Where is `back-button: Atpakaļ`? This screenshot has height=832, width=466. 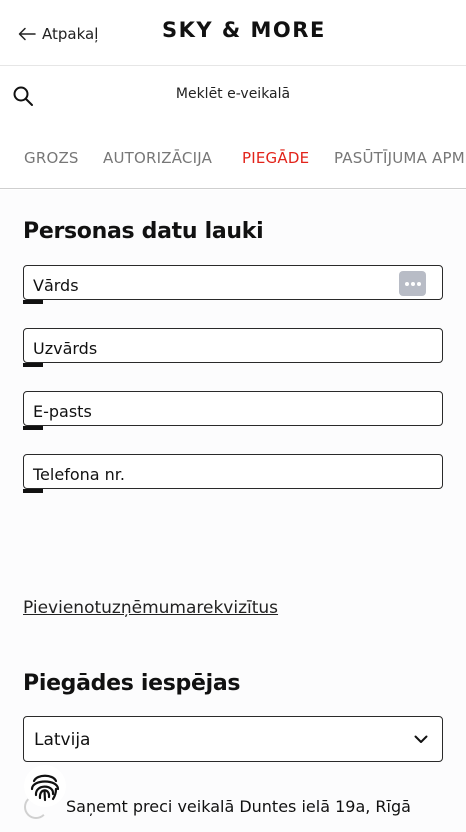
back-button: Atpakaļ is located at coordinates (58, 34).